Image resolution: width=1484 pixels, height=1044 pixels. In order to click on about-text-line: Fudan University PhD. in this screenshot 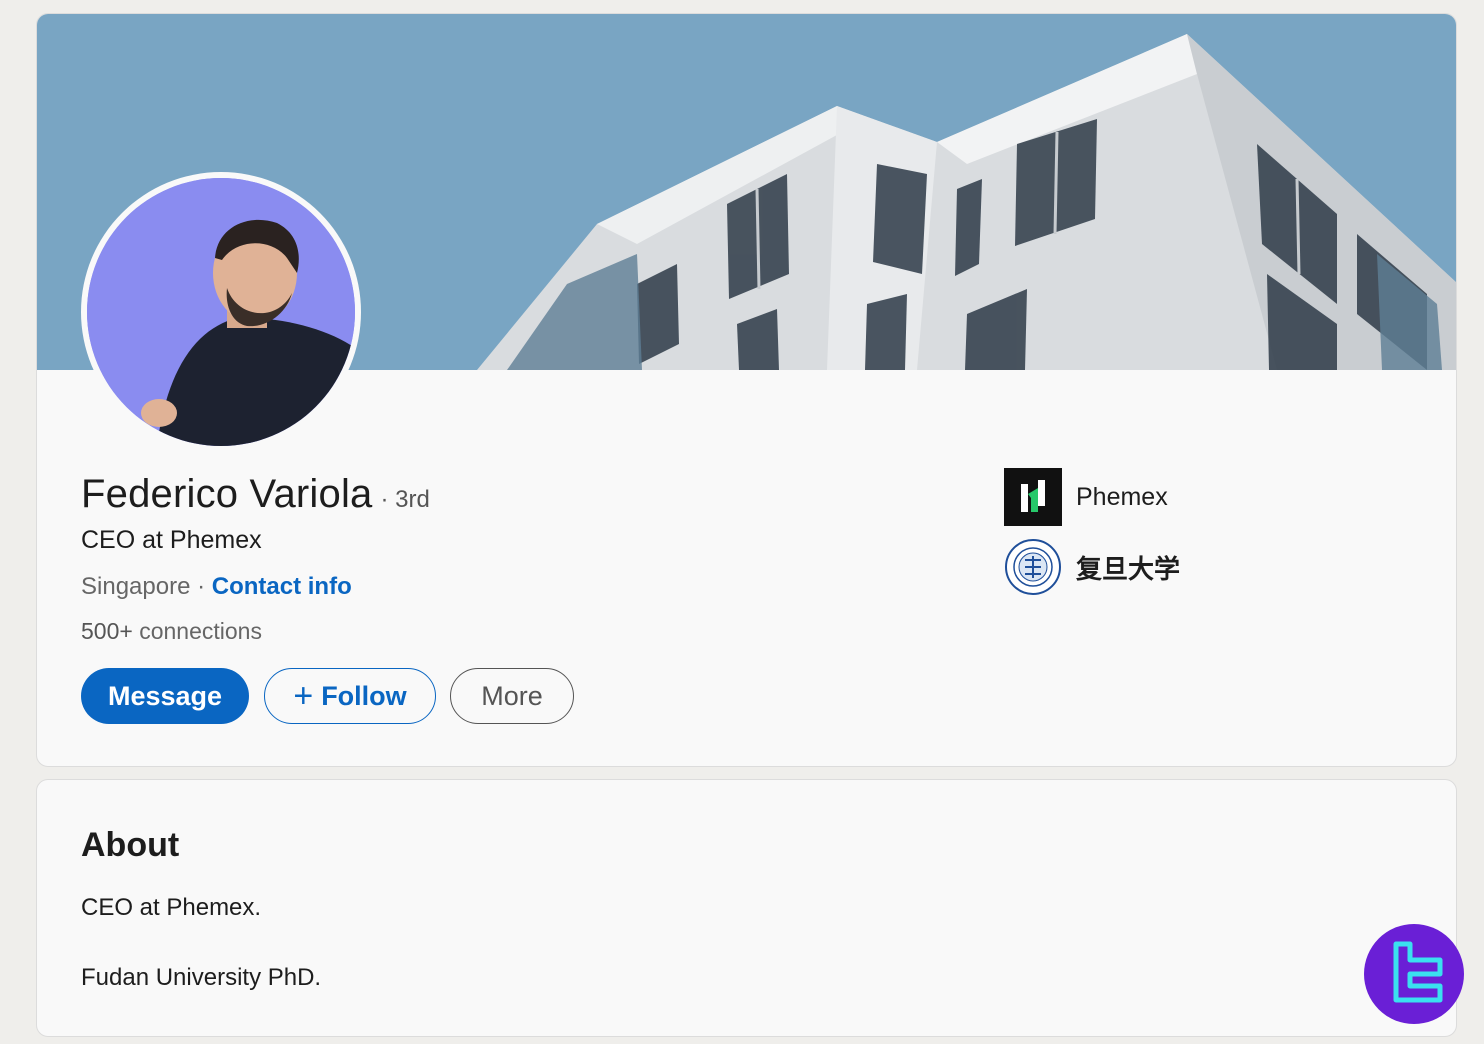, I will do `click(201, 977)`.